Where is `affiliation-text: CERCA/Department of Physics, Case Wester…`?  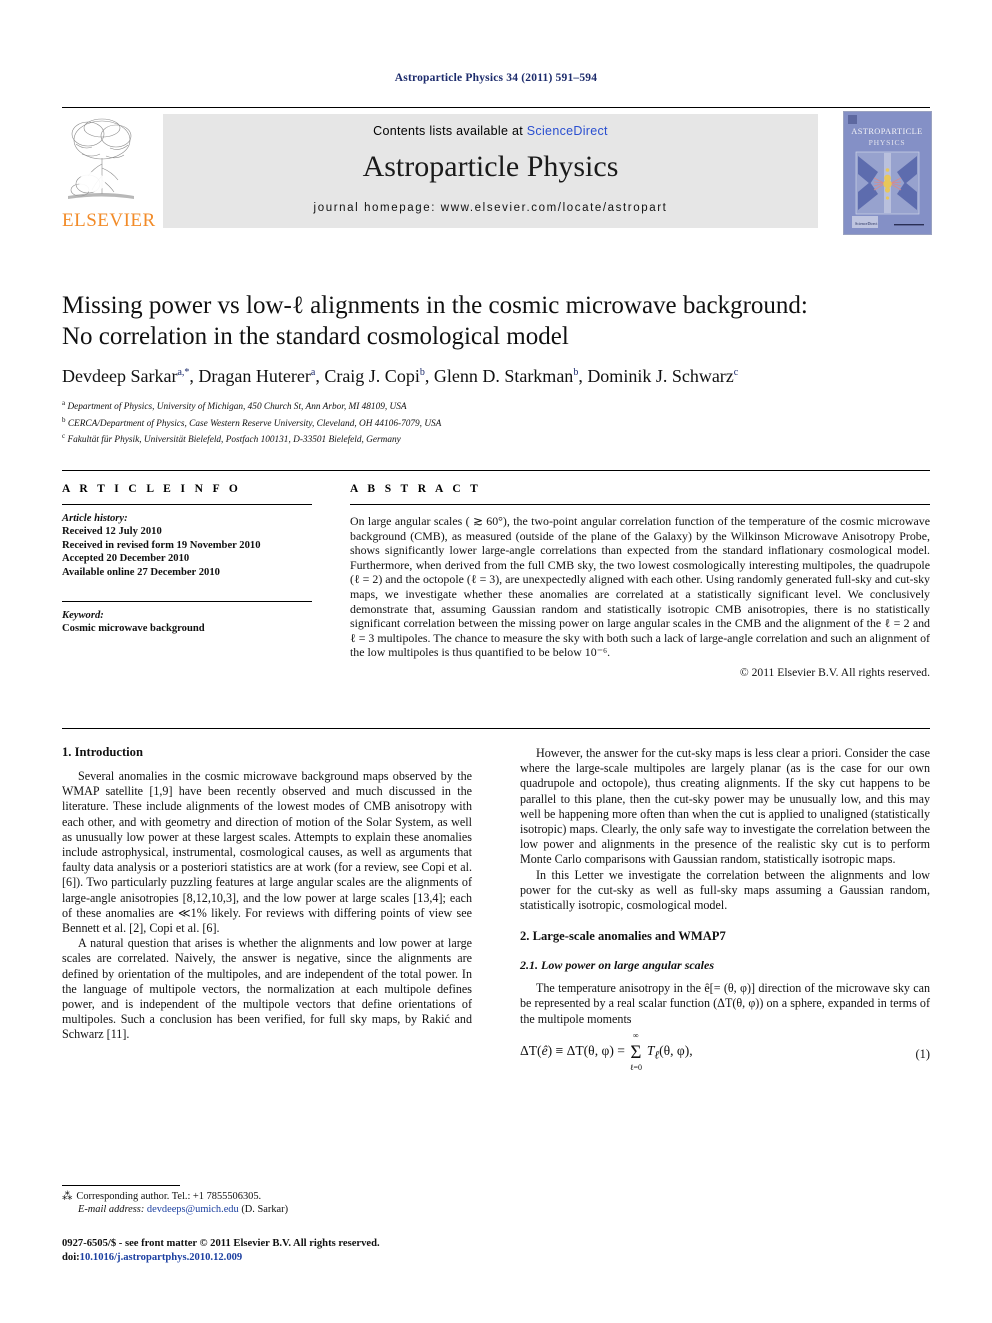 affiliation-text: CERCA/Department of Physics, Case Wester… is located at coordinates (254, 423).